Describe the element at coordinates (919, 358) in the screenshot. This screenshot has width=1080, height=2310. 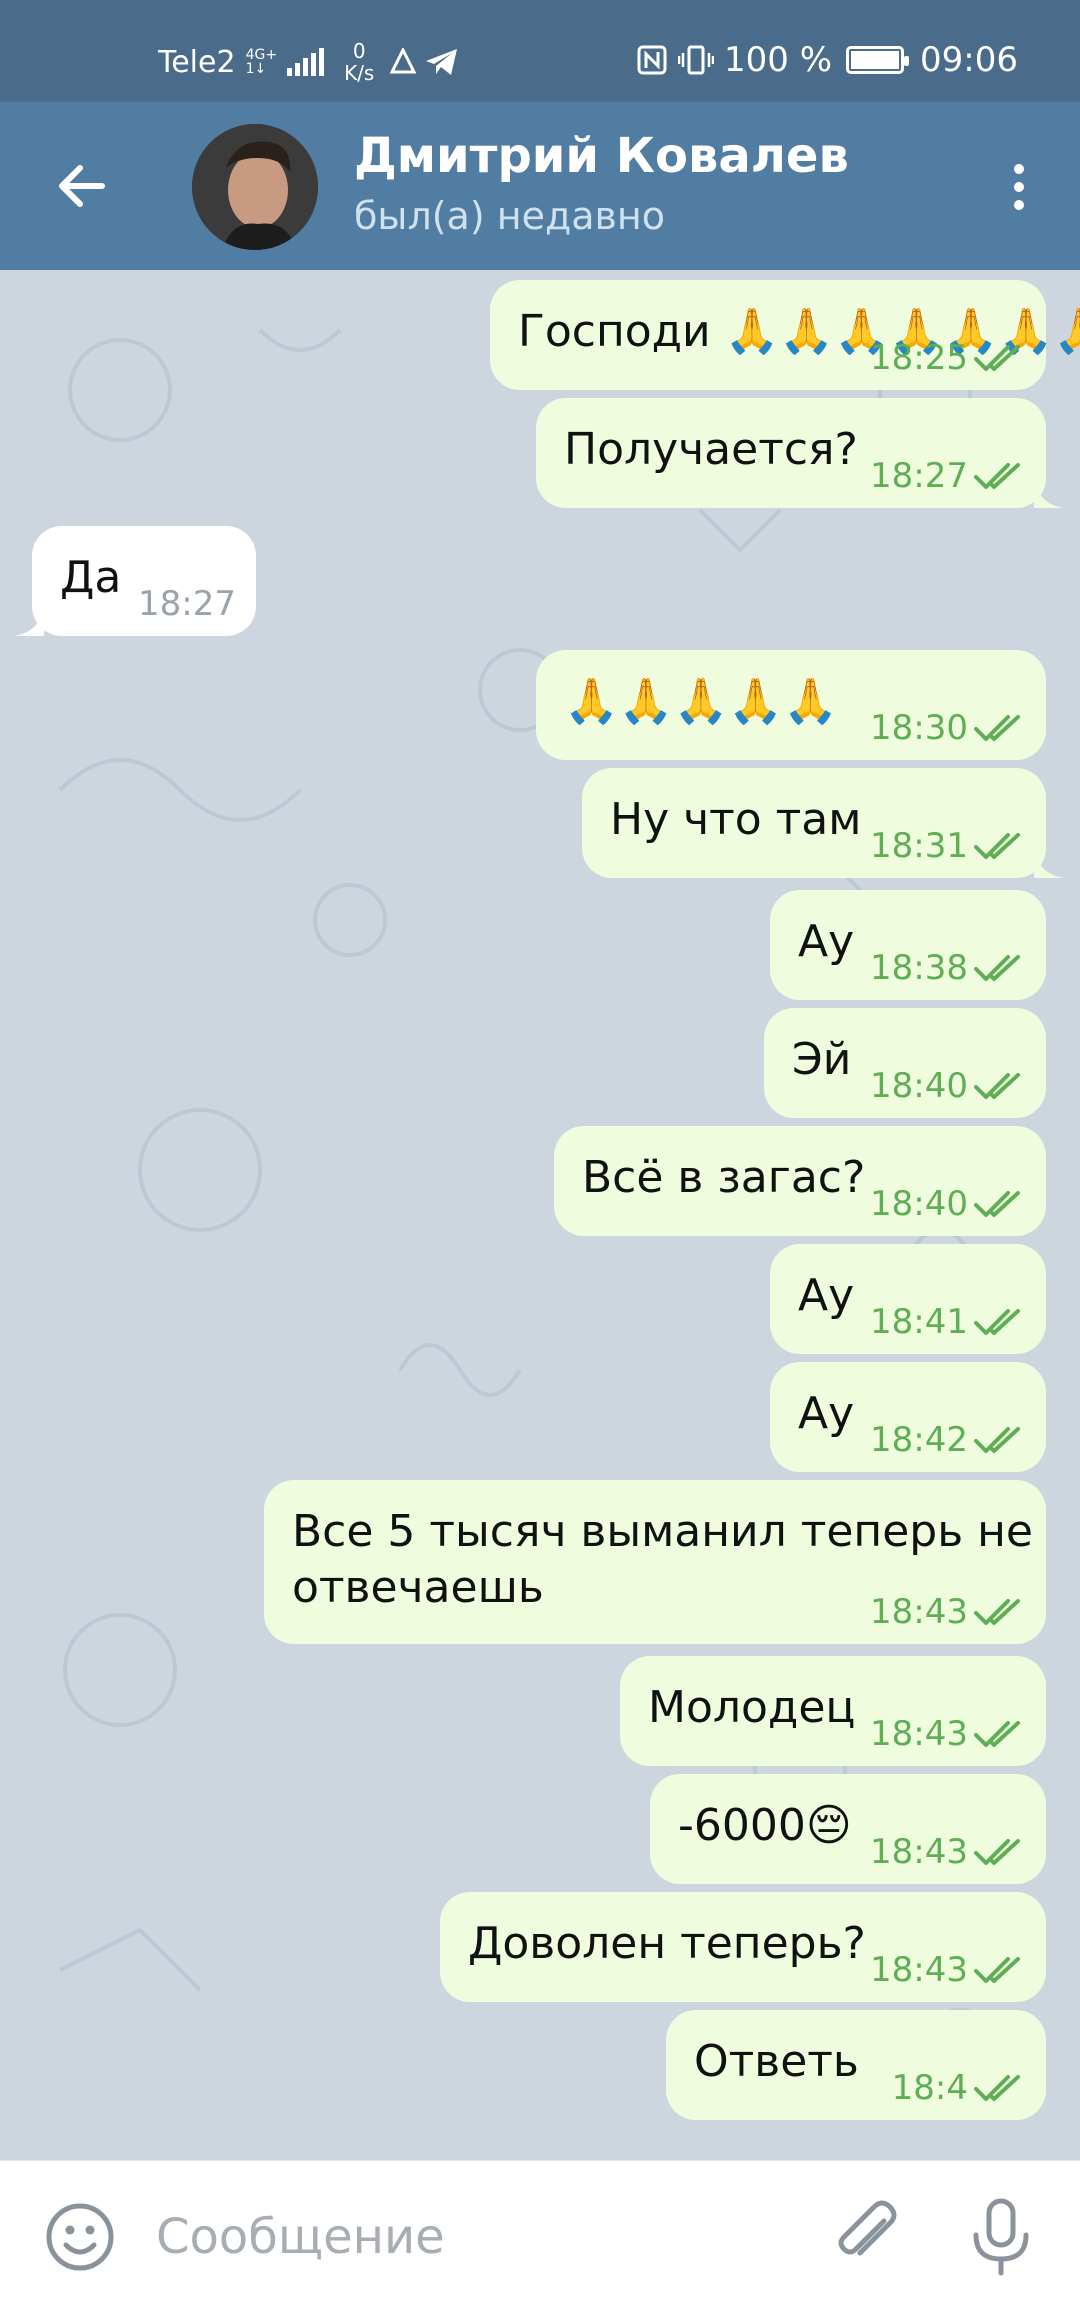
I see `message-time: 18:25` at that location.